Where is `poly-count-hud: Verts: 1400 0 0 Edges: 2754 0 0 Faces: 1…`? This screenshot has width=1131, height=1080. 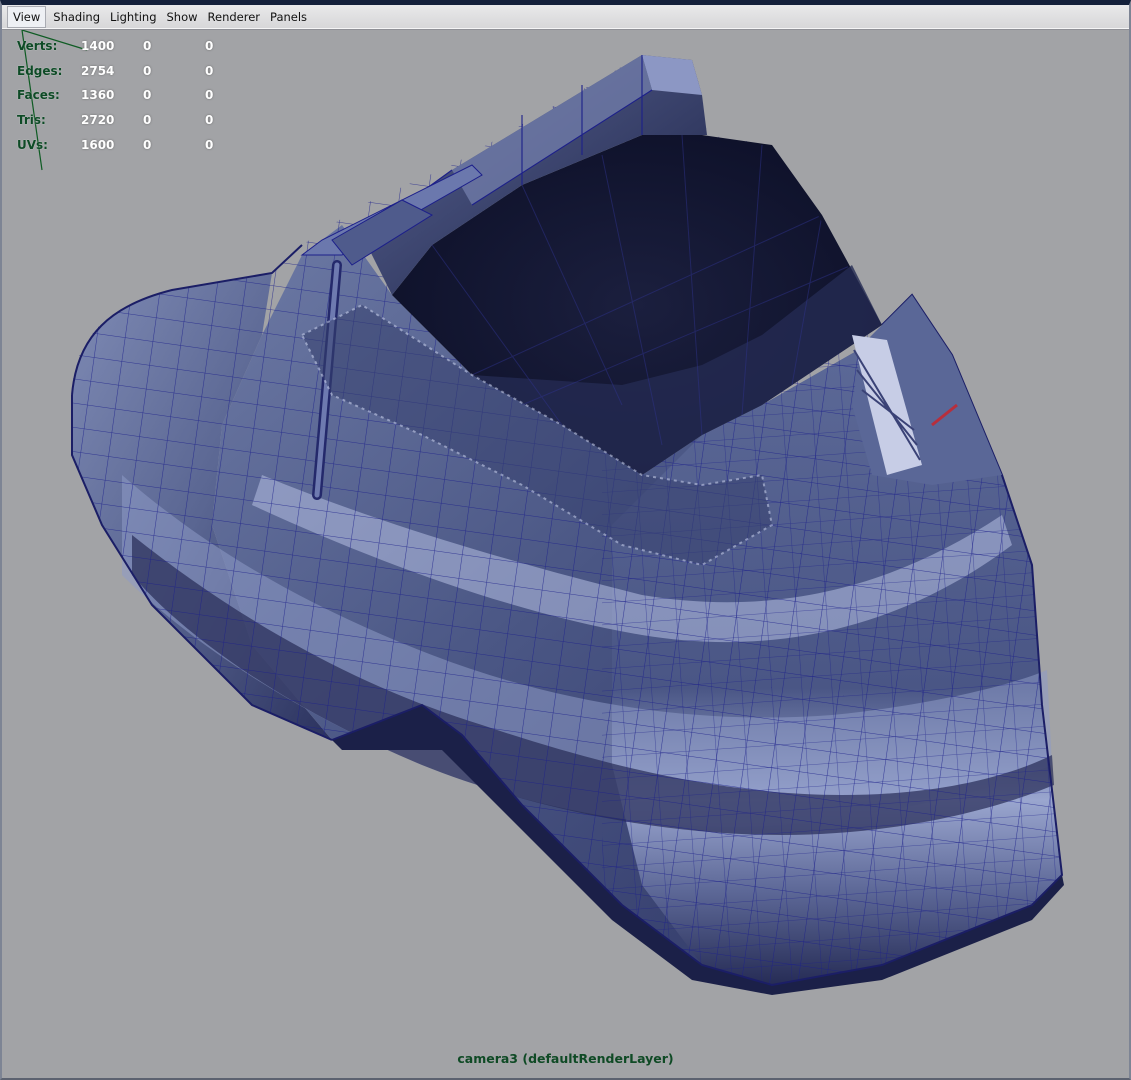
poly-count-hud: Verts: 1400 0 0 Edges: 2754 0 0 Faces: 1… is located at coordinates (142, 95).